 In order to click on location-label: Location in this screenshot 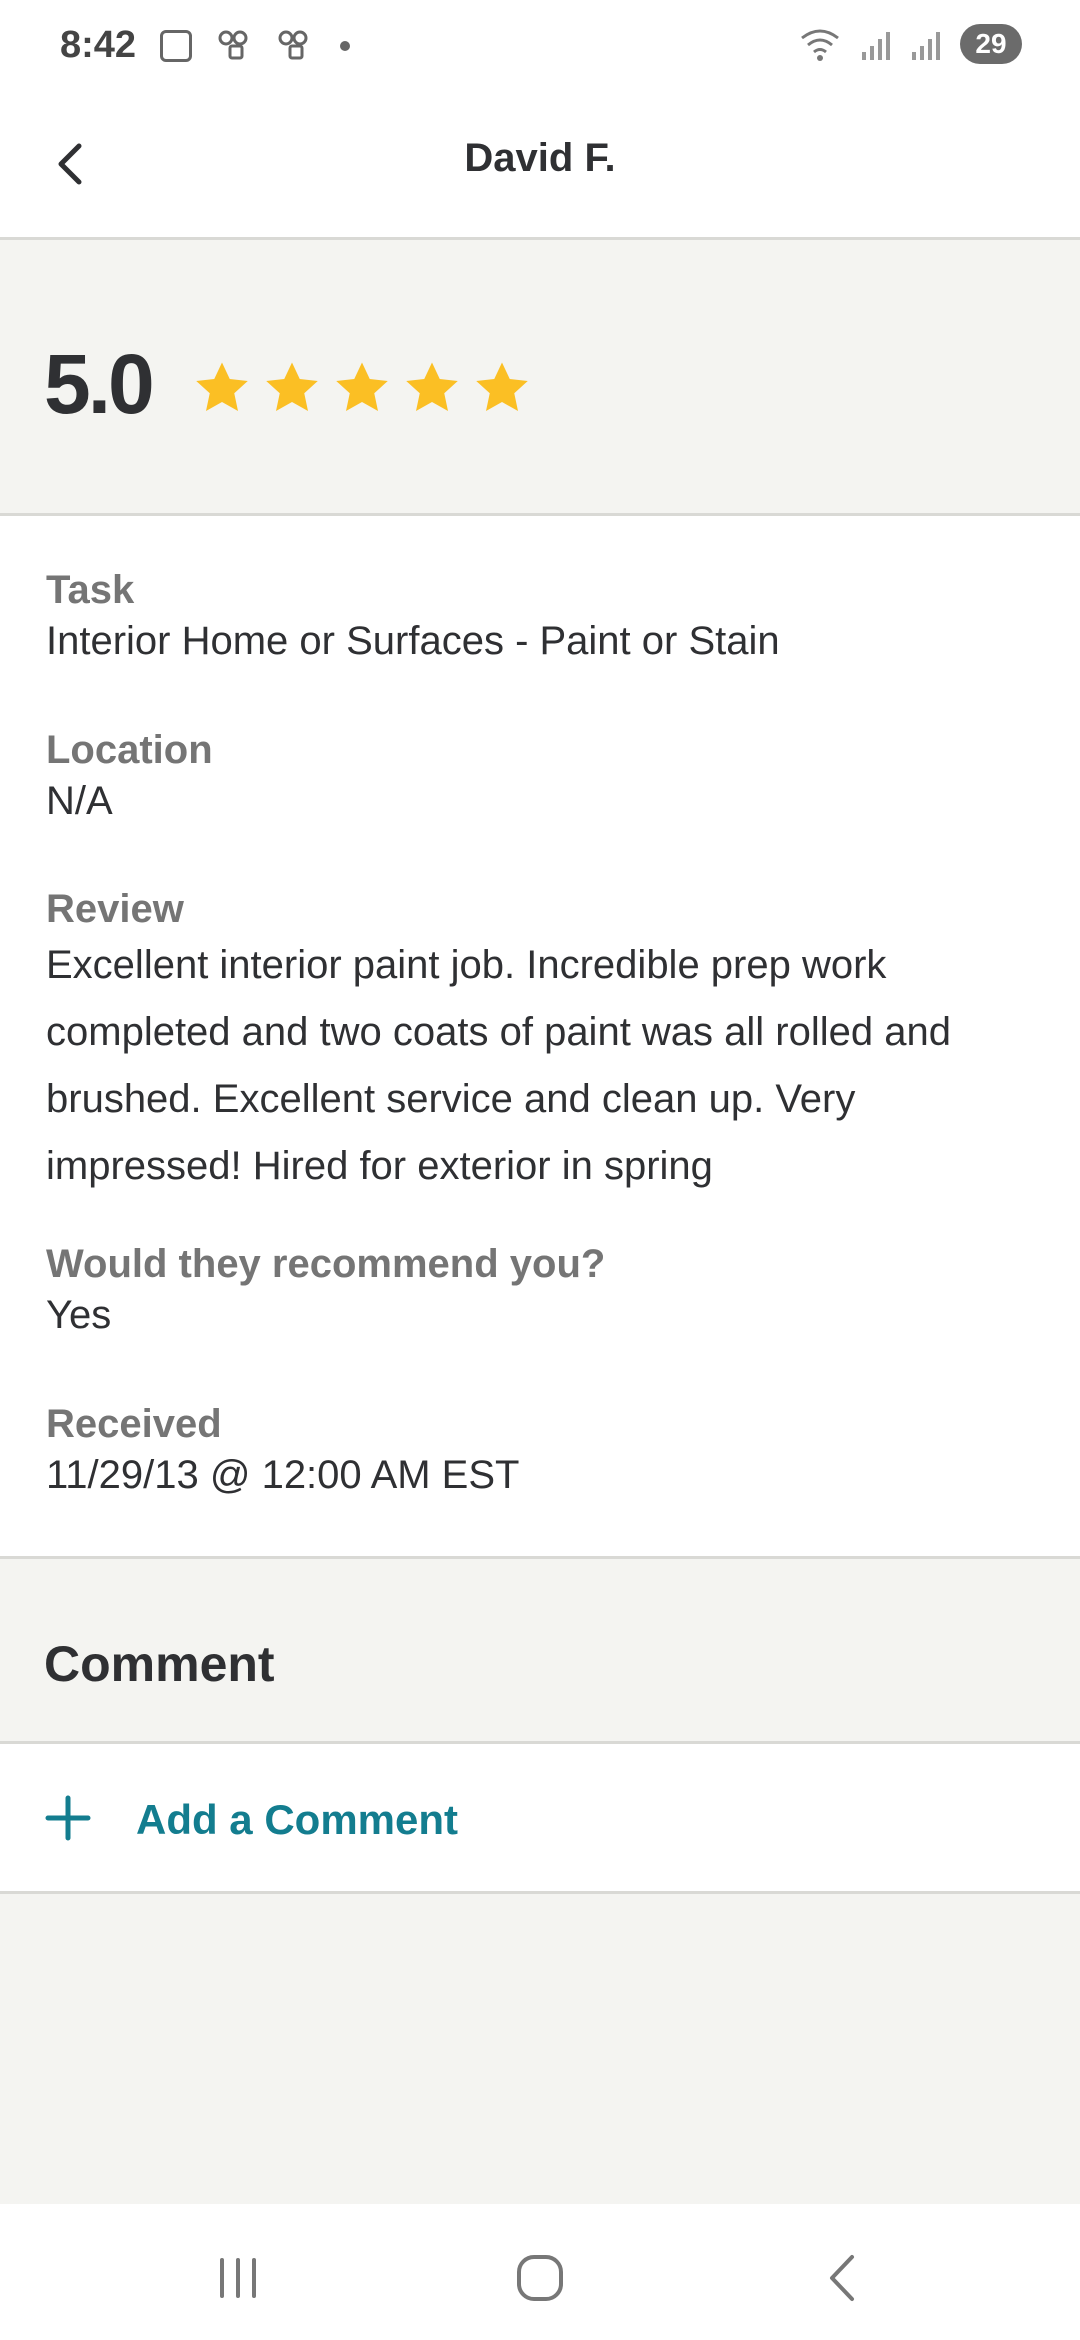, I will do `click(129, 750)`.